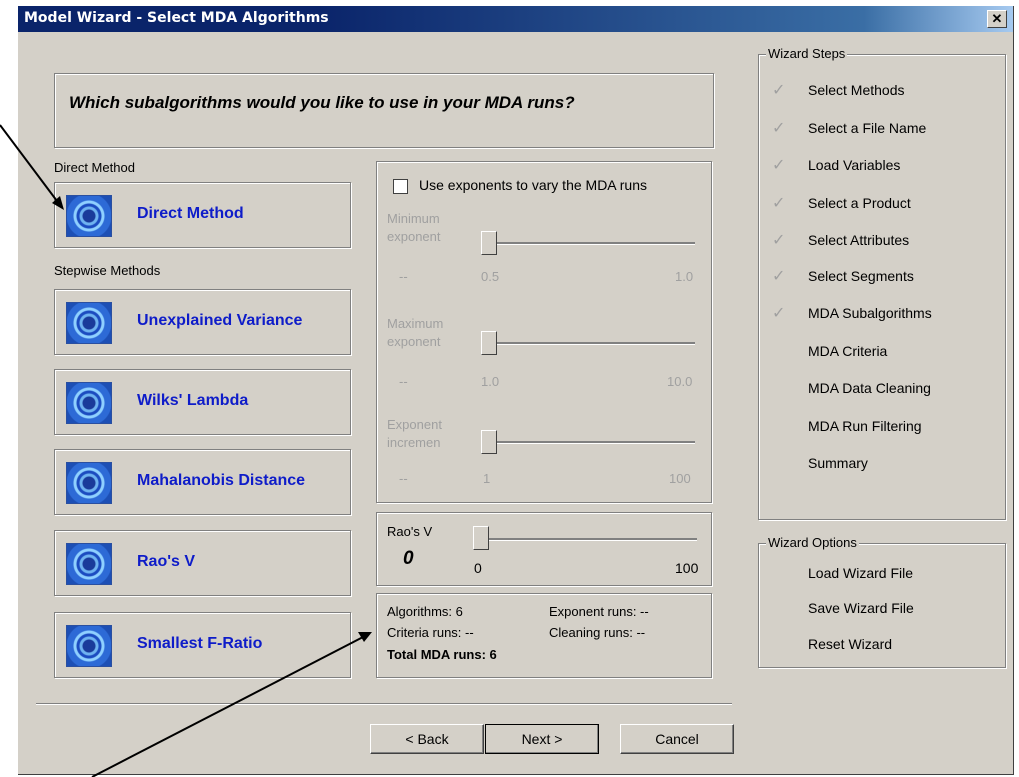 Image resolution: width=1019 pixels, height=777 pixels. Describe the element at coordinates (365, 637) in the screenshot. I see `arrowhead-summary` at that location.